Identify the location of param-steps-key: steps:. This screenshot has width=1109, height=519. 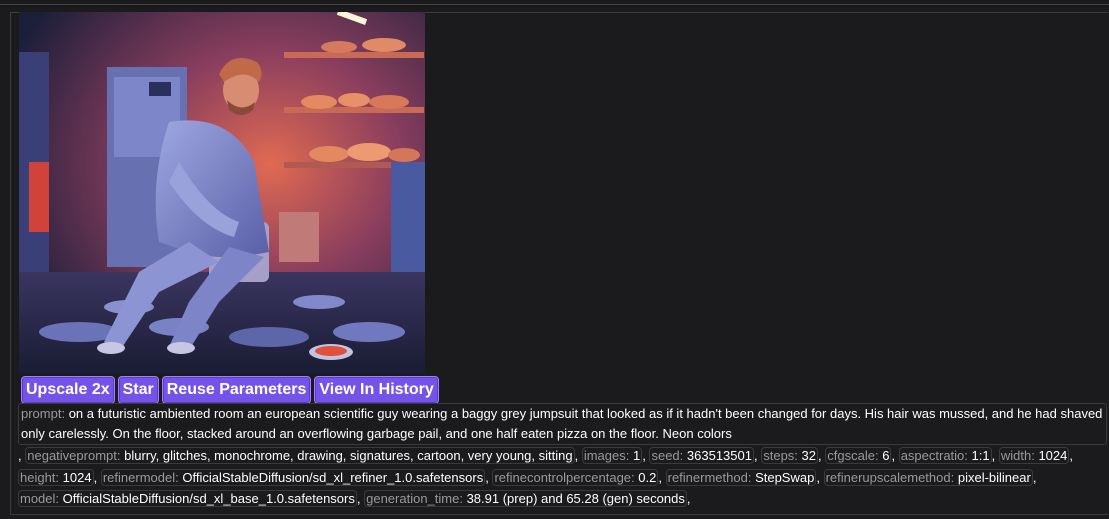
(780, 455).